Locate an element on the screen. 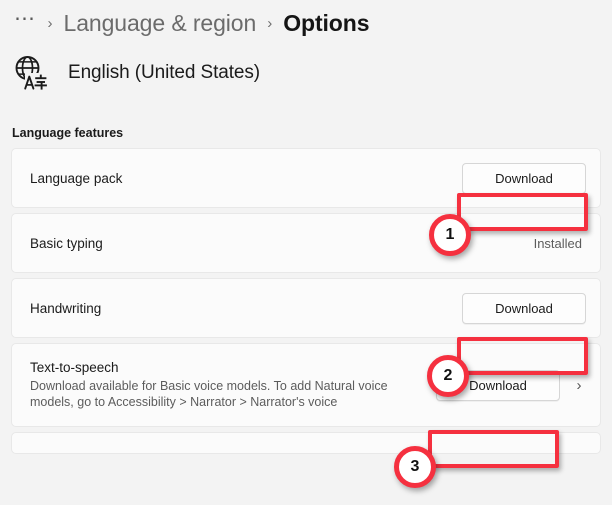 Image resolution: width=612 pixels, height=505 pixels. row-text: Language pack is located at coordinates (76, 178).